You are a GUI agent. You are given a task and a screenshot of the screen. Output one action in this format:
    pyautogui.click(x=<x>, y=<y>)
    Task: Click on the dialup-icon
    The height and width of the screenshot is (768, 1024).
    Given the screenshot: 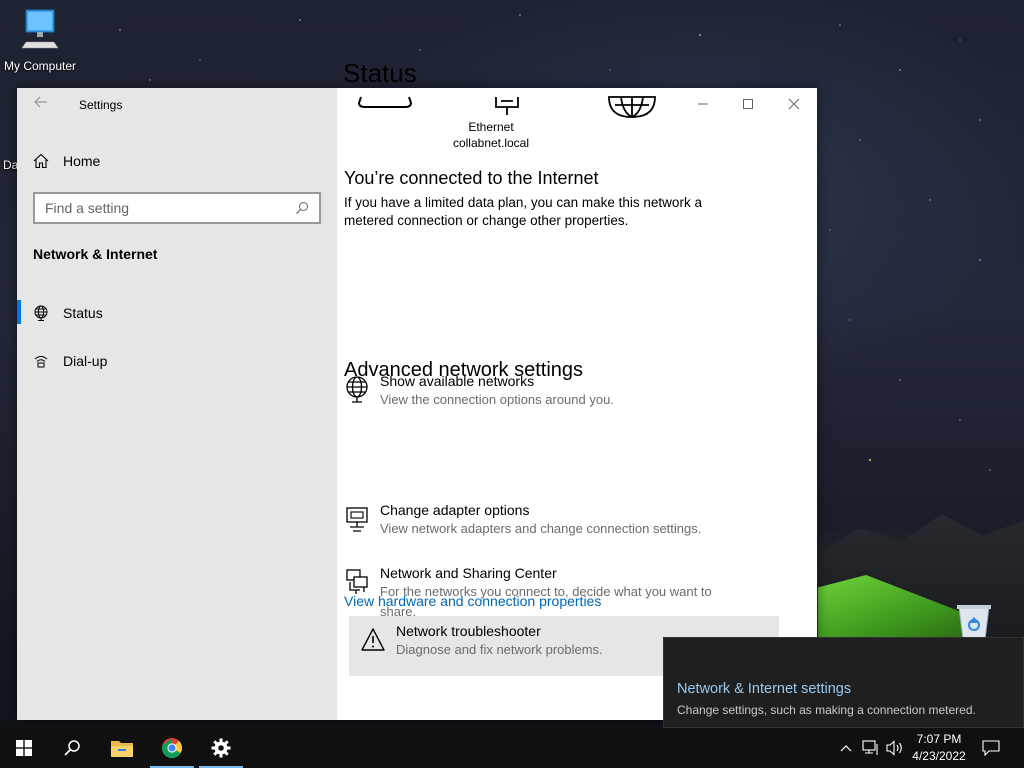 What is the action you would take?
    pyautogui.click(x=41, y=362)
    